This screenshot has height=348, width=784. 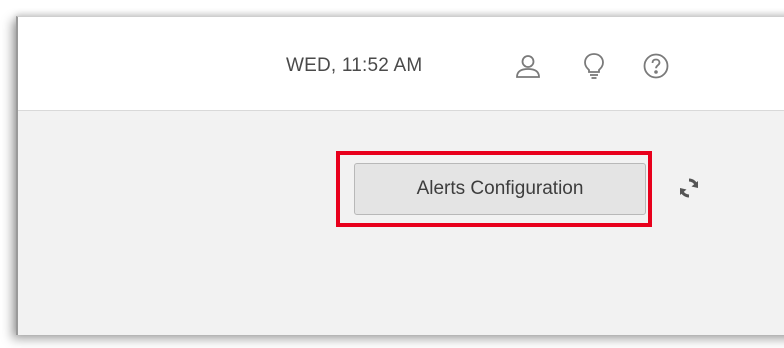 I want to click on refresh-icon, so click(x=689, y=188).